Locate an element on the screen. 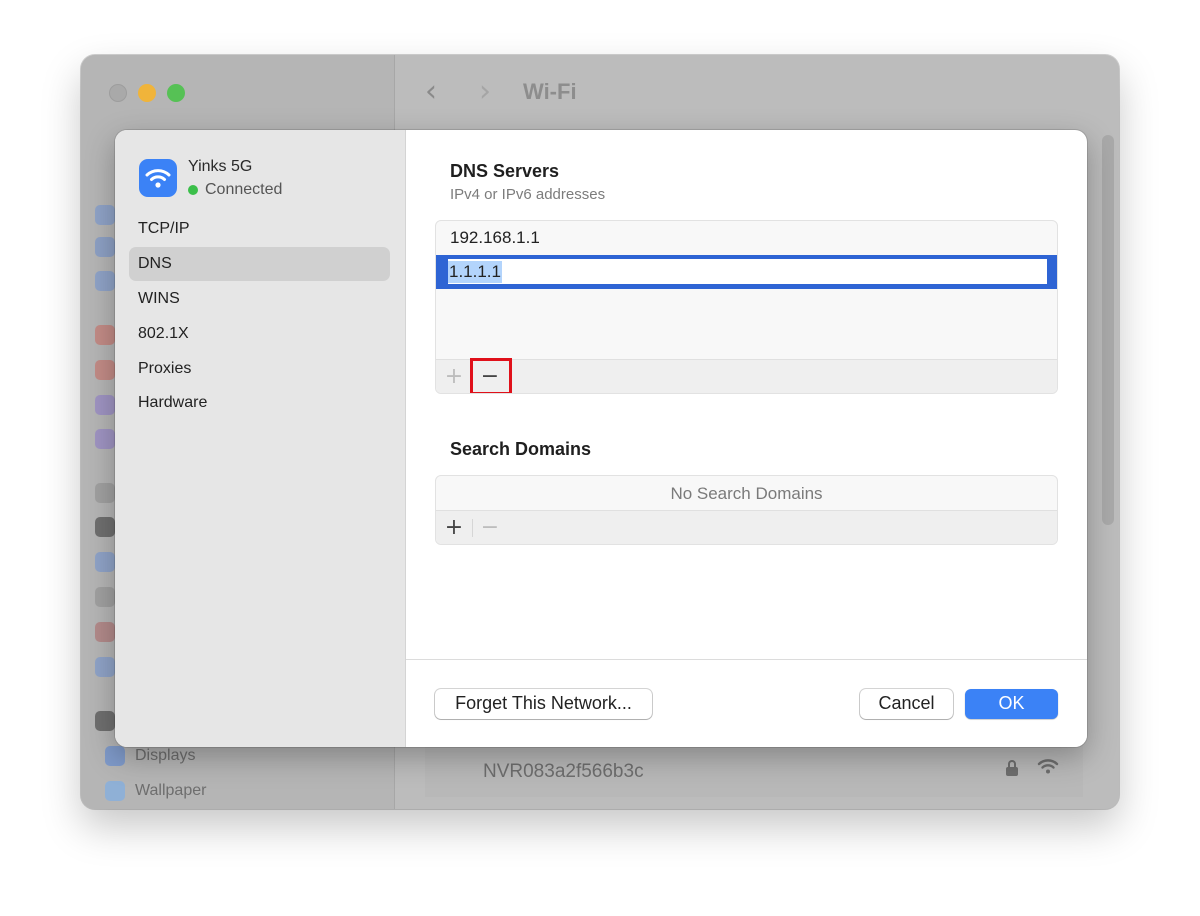 This screenshot has height=916, width=1200. wifi-icon is located at coordinates (158, 178).